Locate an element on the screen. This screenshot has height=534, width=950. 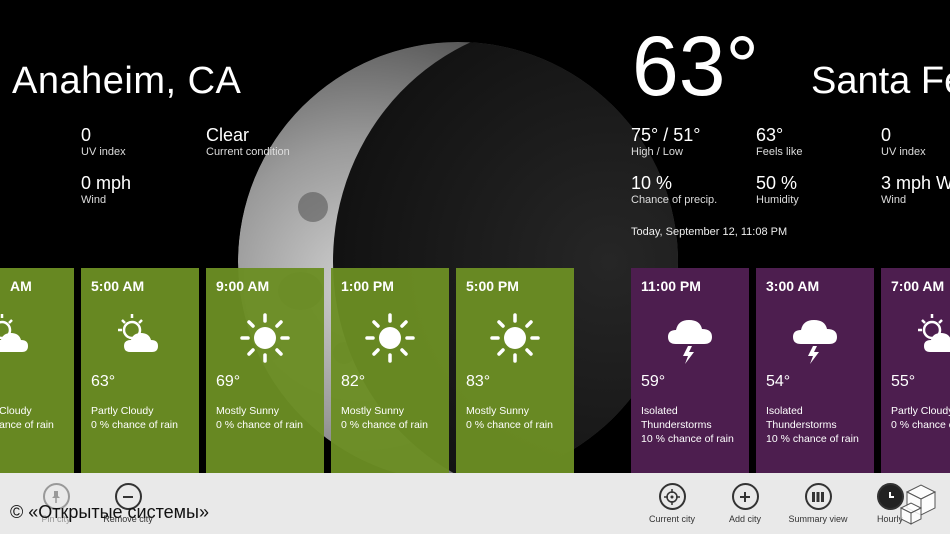
humidity: 50 % Humidity is located at coordinates (777, 189).